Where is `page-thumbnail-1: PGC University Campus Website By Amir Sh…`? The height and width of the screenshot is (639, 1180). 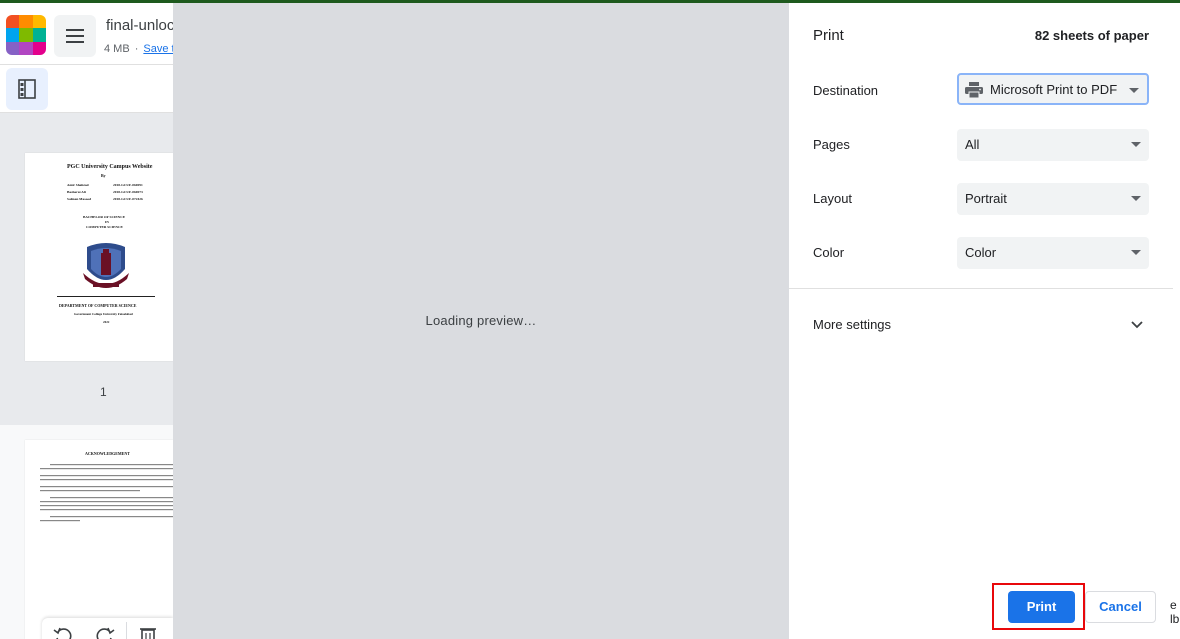 page-thumbnail-1: PGC University Campus Website By Amir Sh… is located at coordinates (99, 257).